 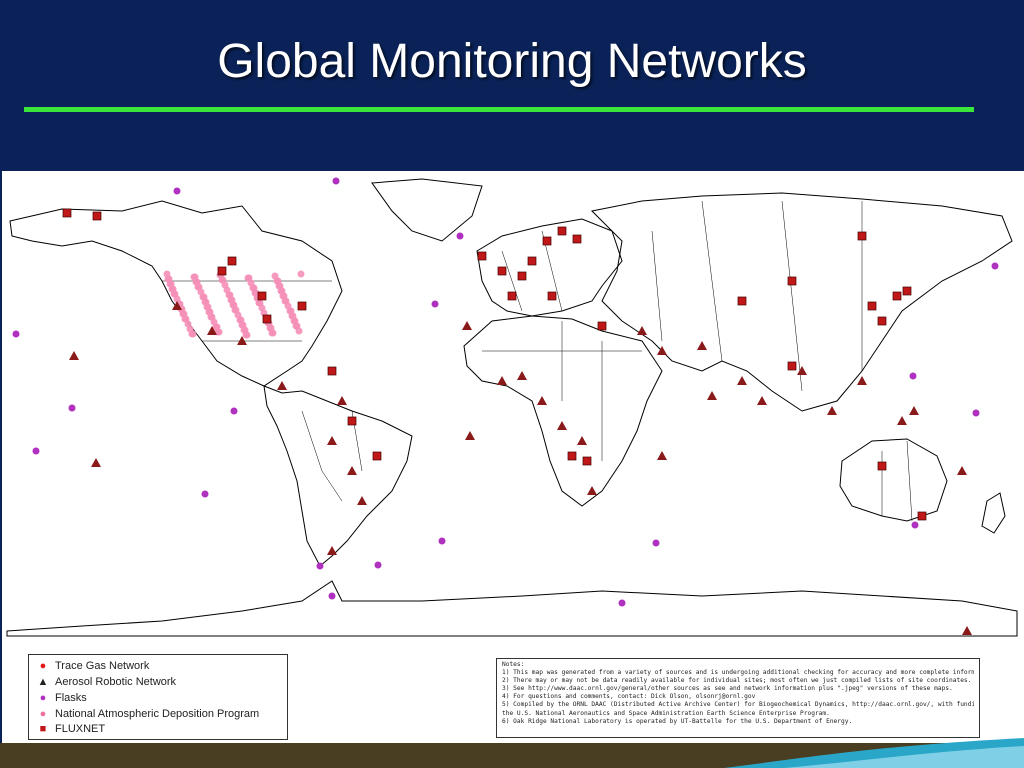 What do you see at coordinates (499, 109) in the screenshot?
I see `title-underline` at bounding box center [499, 109].